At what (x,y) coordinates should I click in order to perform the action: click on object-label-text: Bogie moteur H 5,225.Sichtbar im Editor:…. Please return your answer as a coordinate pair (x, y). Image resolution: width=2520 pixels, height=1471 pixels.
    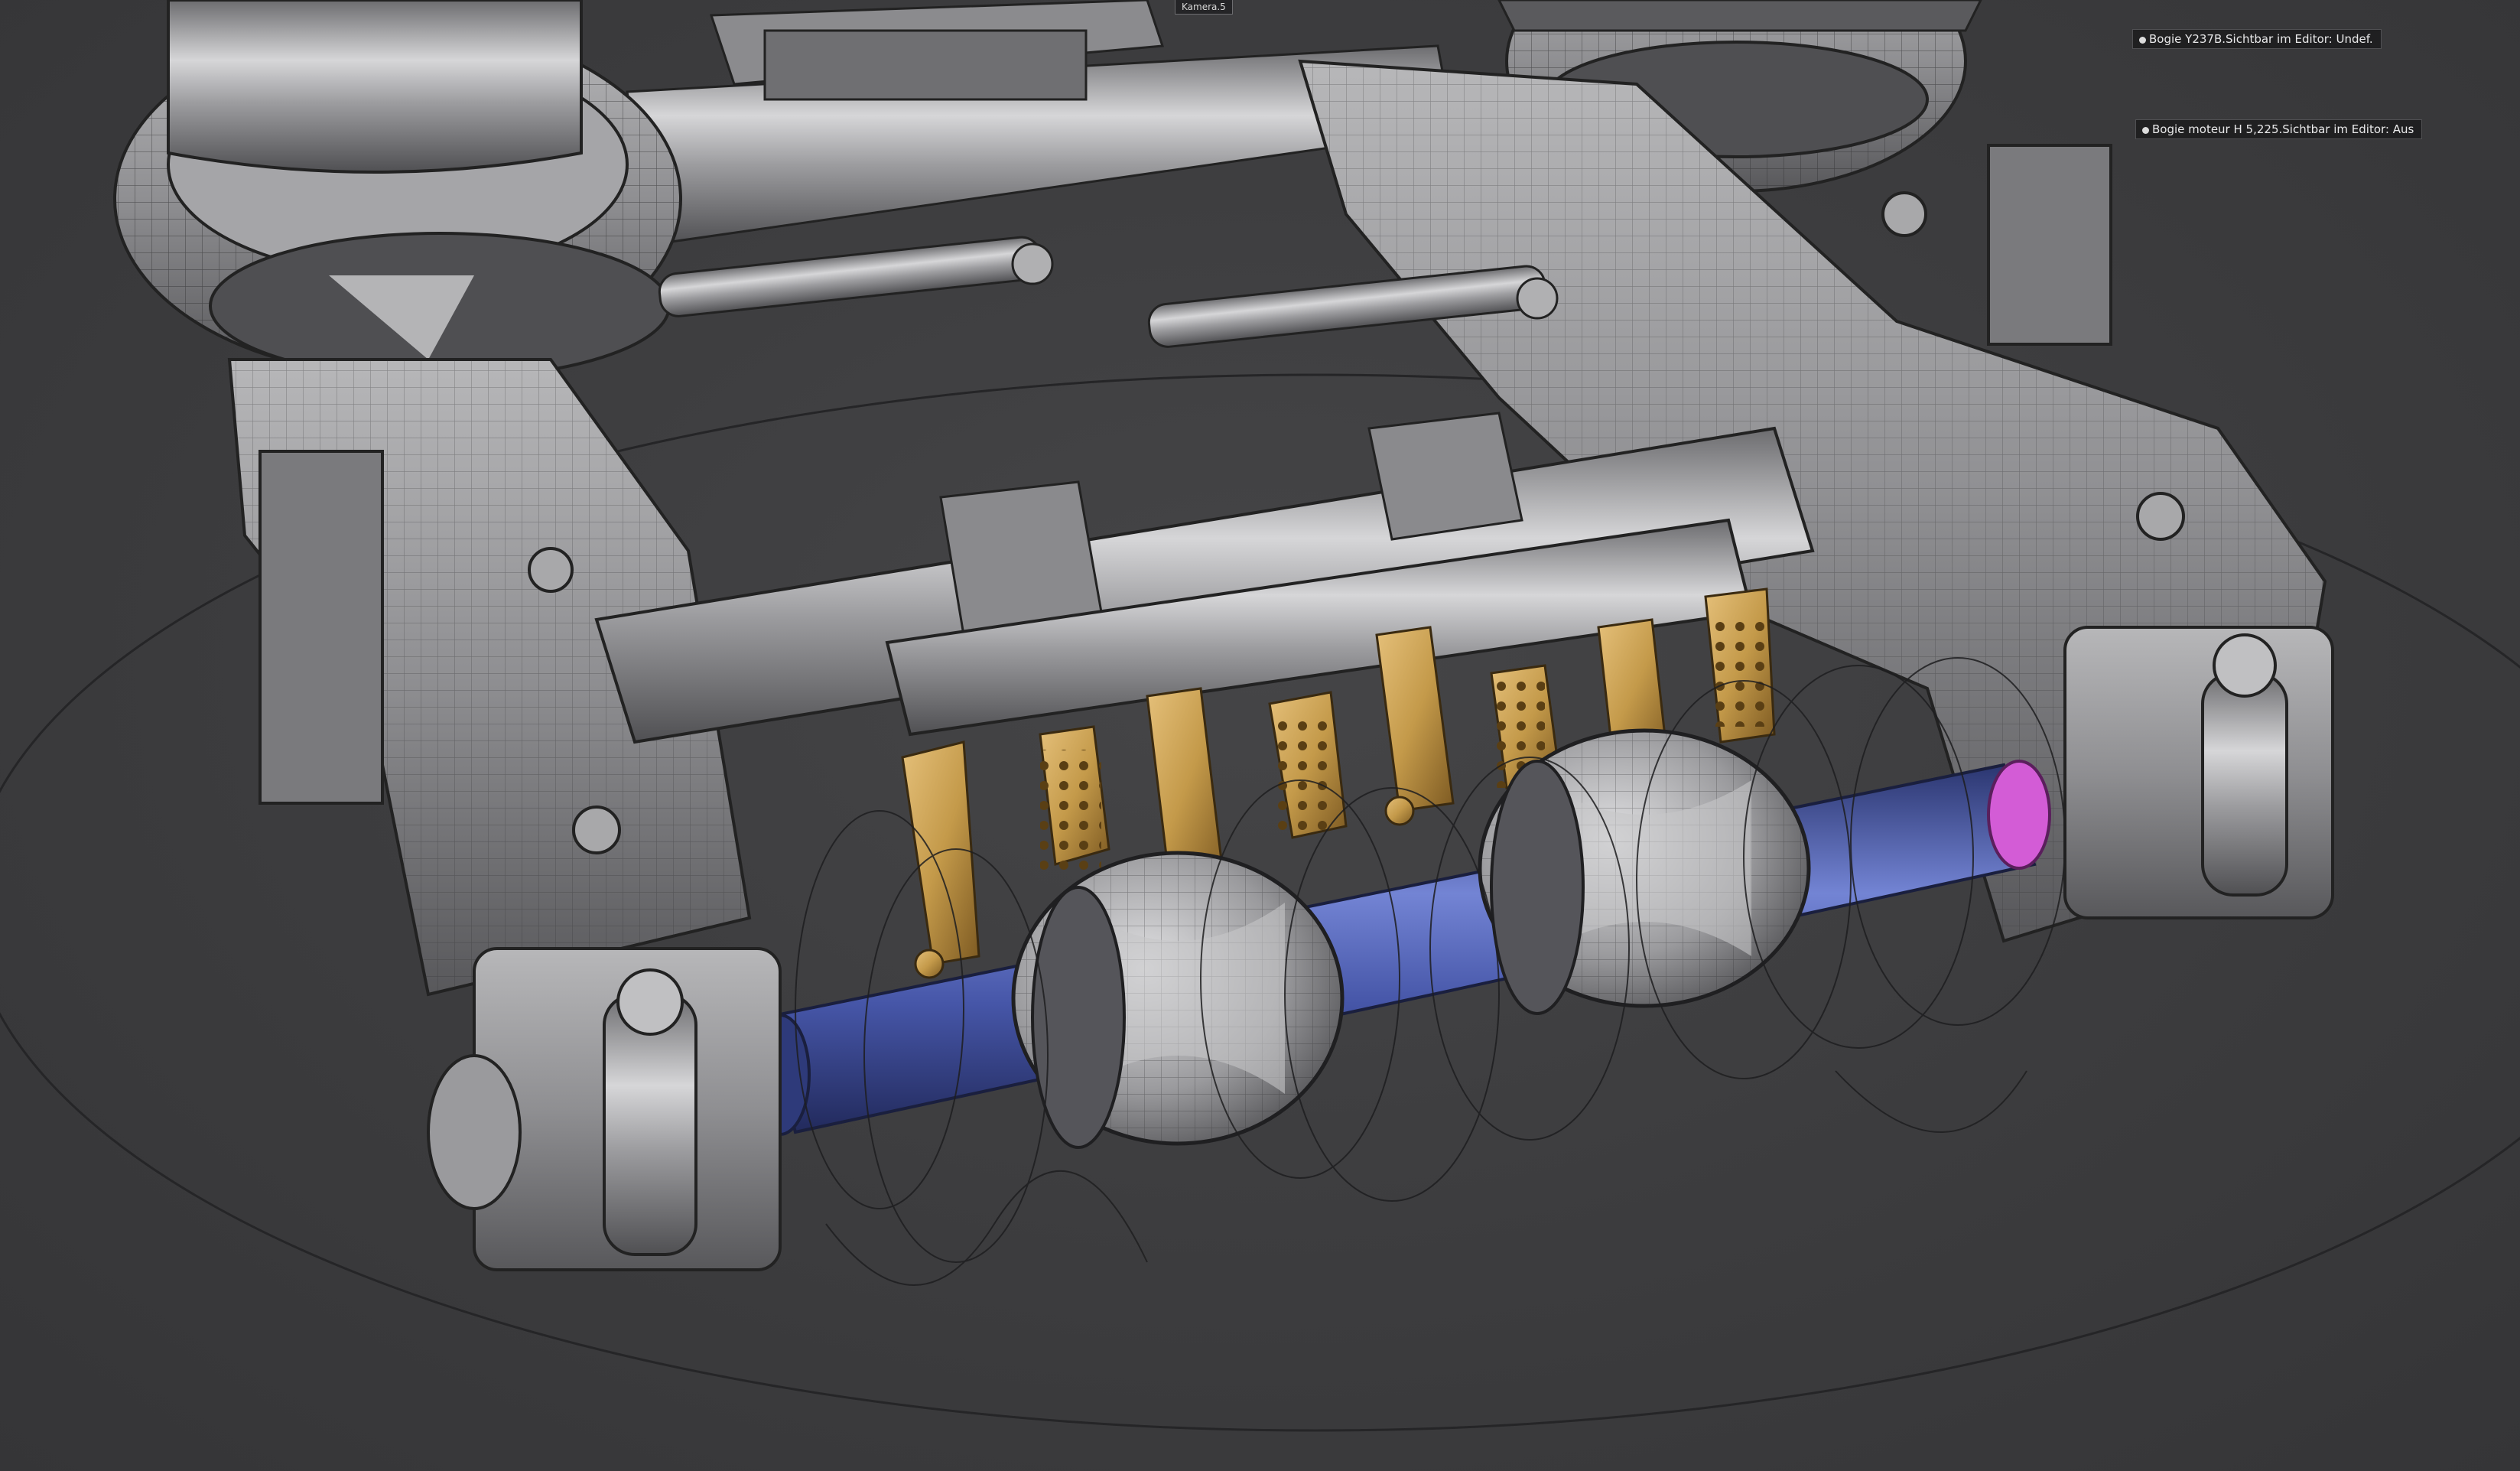
    Looking at the image, I should click on (2283, 129).